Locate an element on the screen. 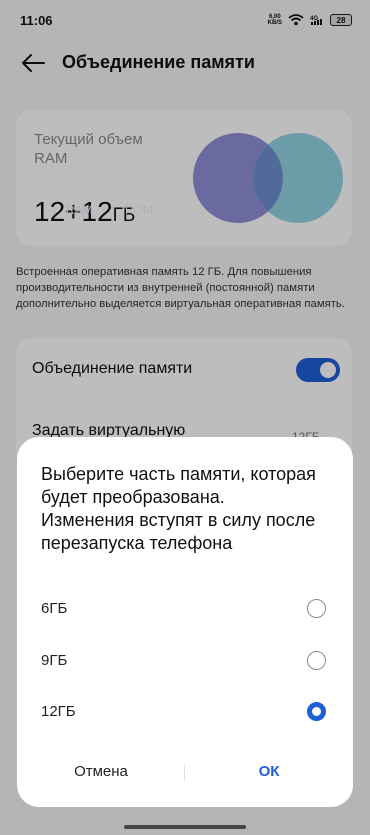 This screenshot has width=370, height=835. option-6gb: 6ГБ is located at coordinates (185, 609).